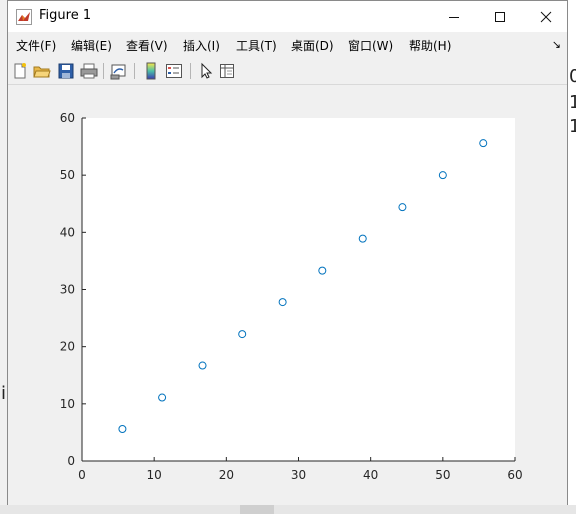 This screenshot has width=576, height=514. I want to click on minimize-button, so click(454, 16).